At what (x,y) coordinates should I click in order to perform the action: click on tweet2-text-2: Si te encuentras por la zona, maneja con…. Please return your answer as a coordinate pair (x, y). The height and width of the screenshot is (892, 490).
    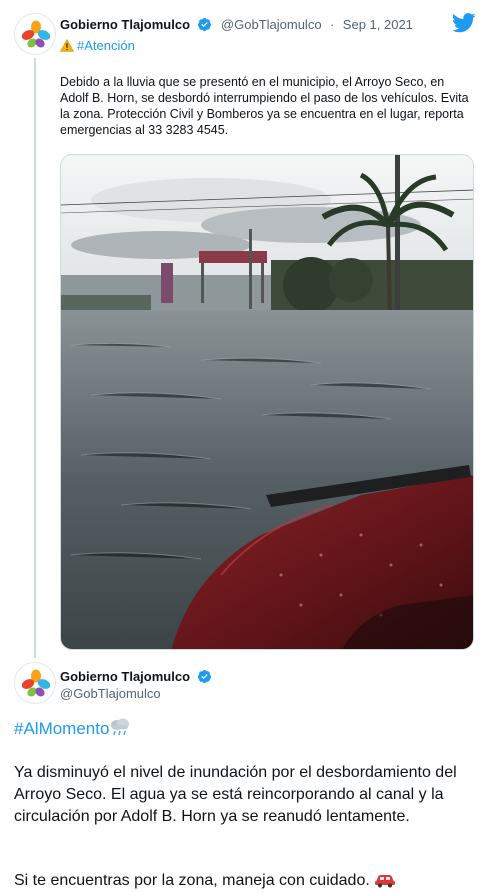
    Looking at the image, I should click on (249, 881).